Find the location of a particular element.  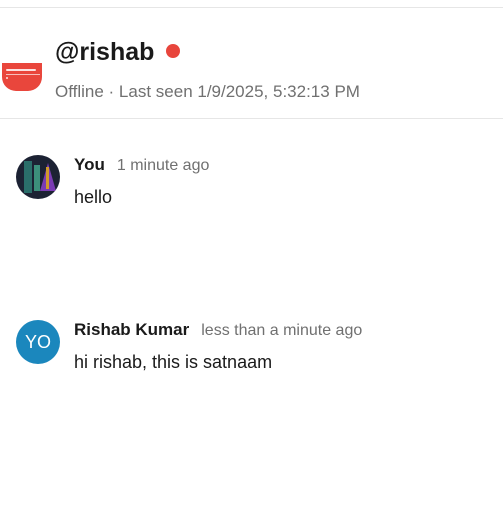

message-text: hi rishab, this is satnaam is located at coordinates (173, 362).